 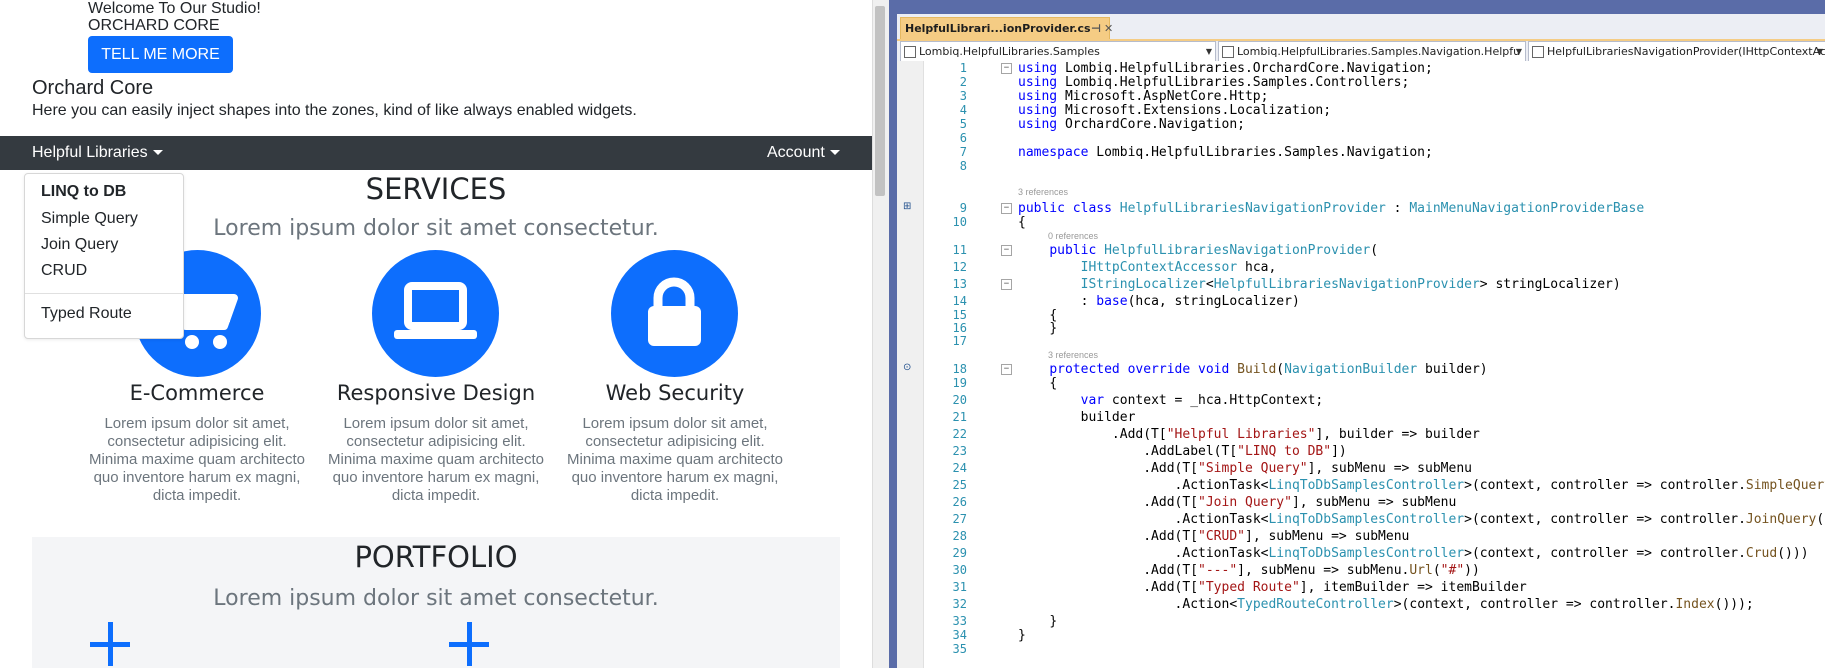 I want to click on dropdown-header-linq: LINQ to DB, so click(x=84, y=191).